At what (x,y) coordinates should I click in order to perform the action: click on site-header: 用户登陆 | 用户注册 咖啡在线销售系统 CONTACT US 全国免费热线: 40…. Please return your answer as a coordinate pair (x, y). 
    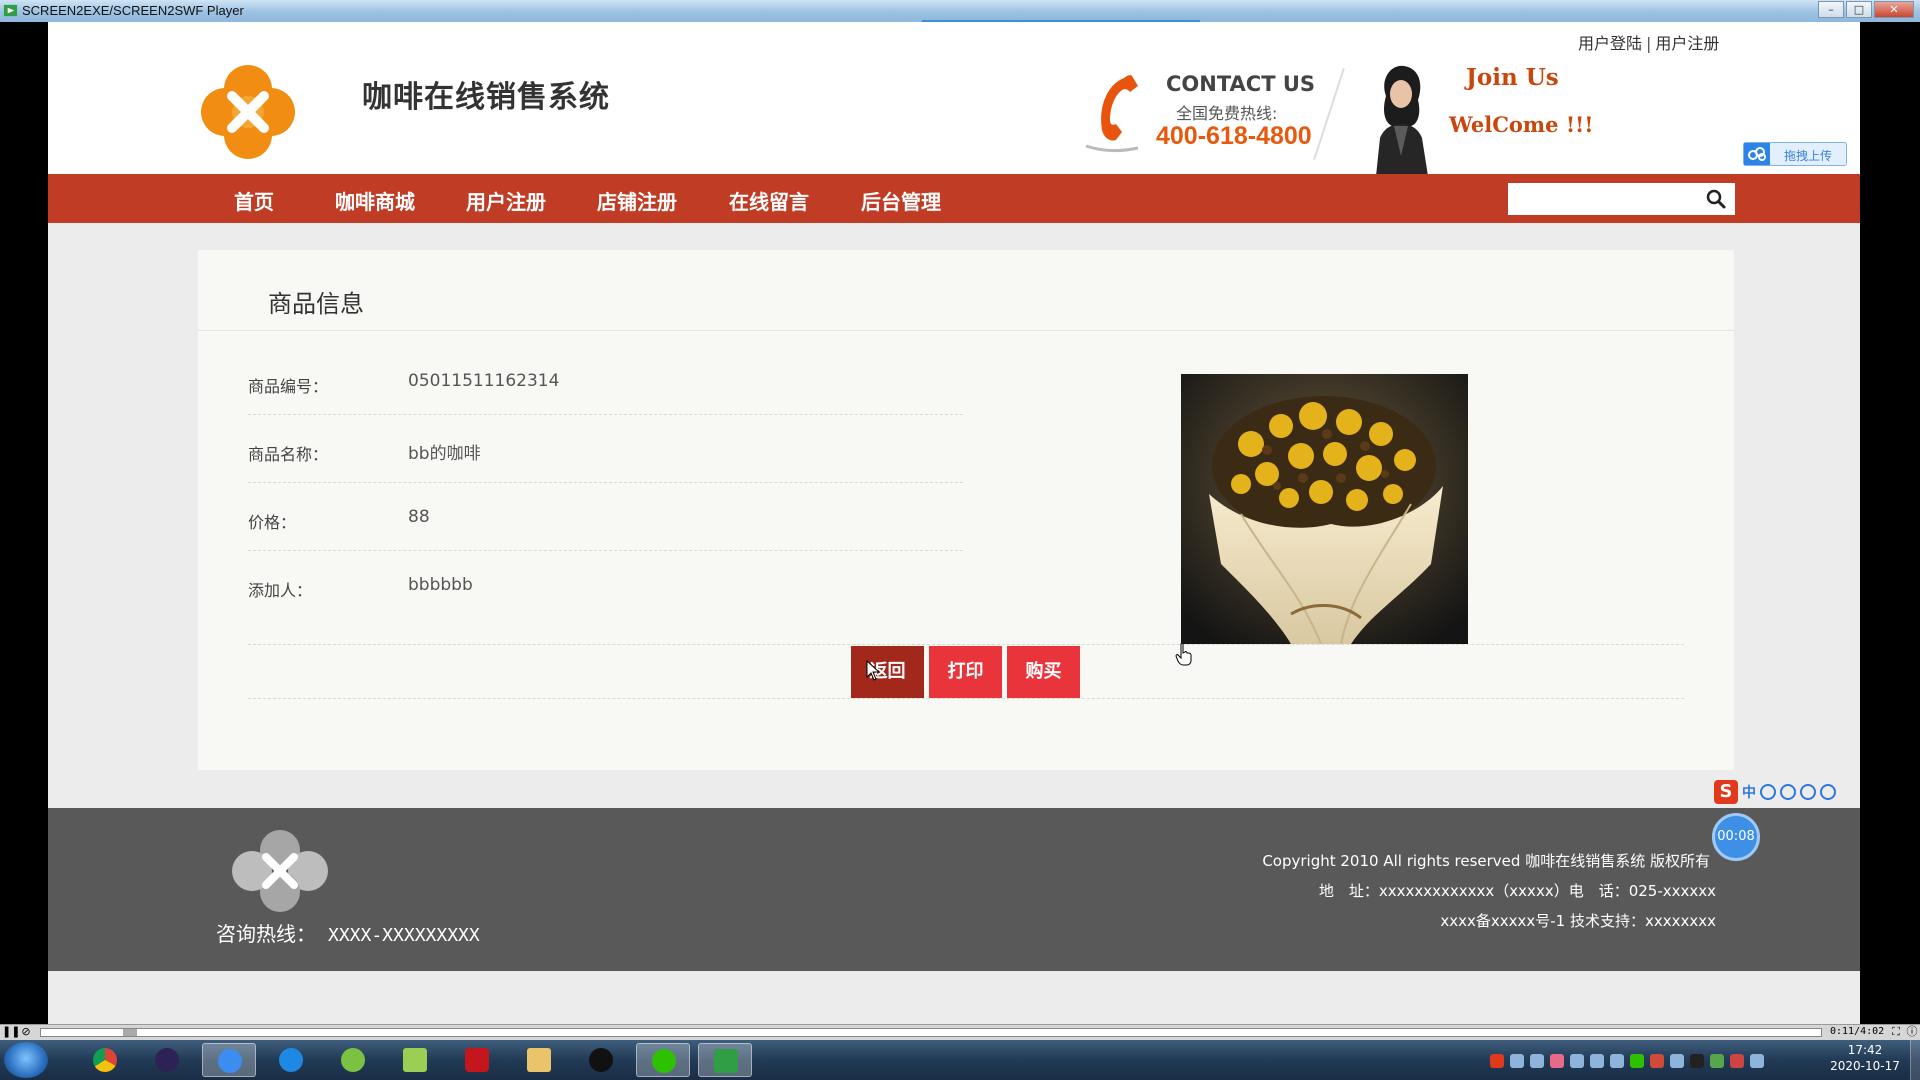
    Looking at the image, I should click on (954, 99).